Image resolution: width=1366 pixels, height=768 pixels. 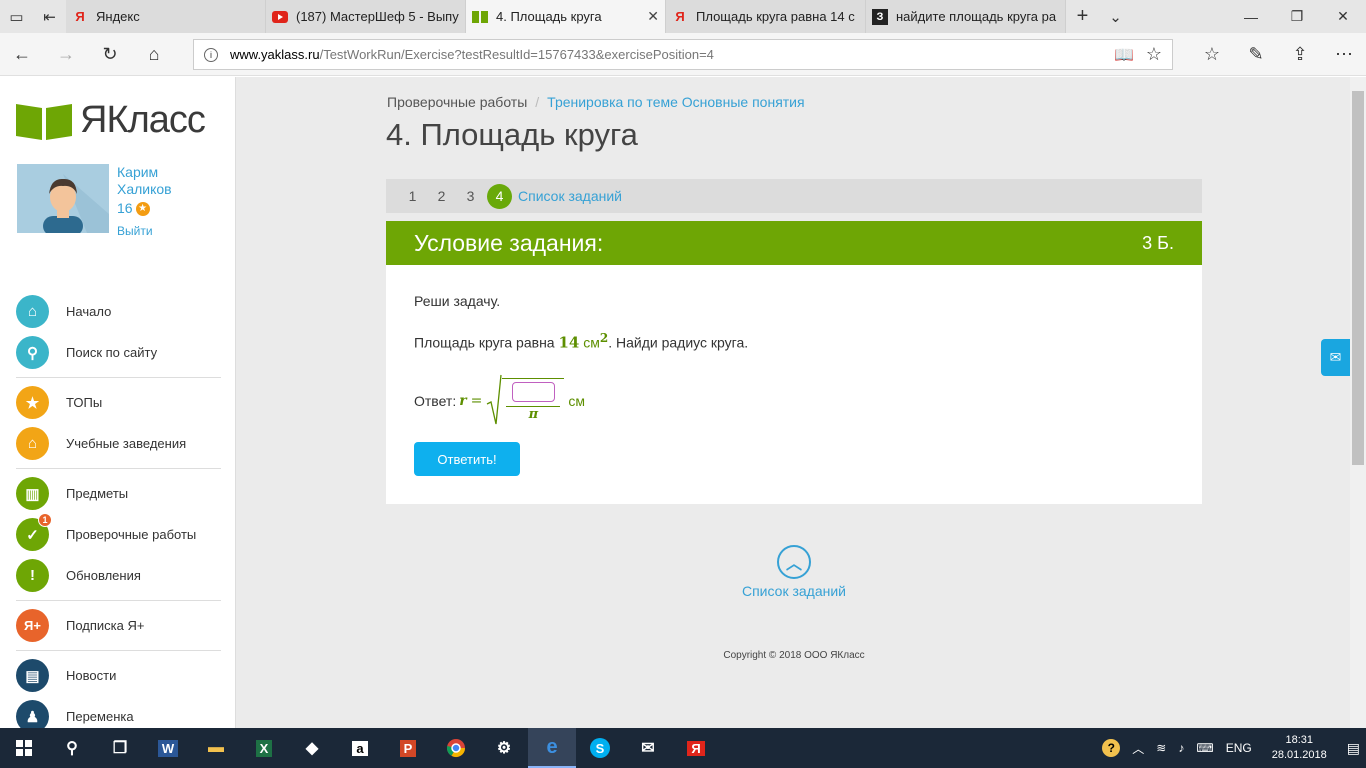 I want to click on submit-answer-button: Ответить!, so click(x=467, y=459).